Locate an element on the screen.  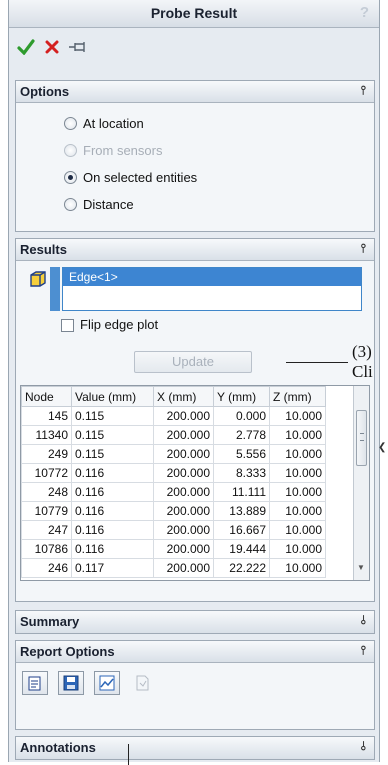
save-to-report-button is located at coordinates (35, 683).